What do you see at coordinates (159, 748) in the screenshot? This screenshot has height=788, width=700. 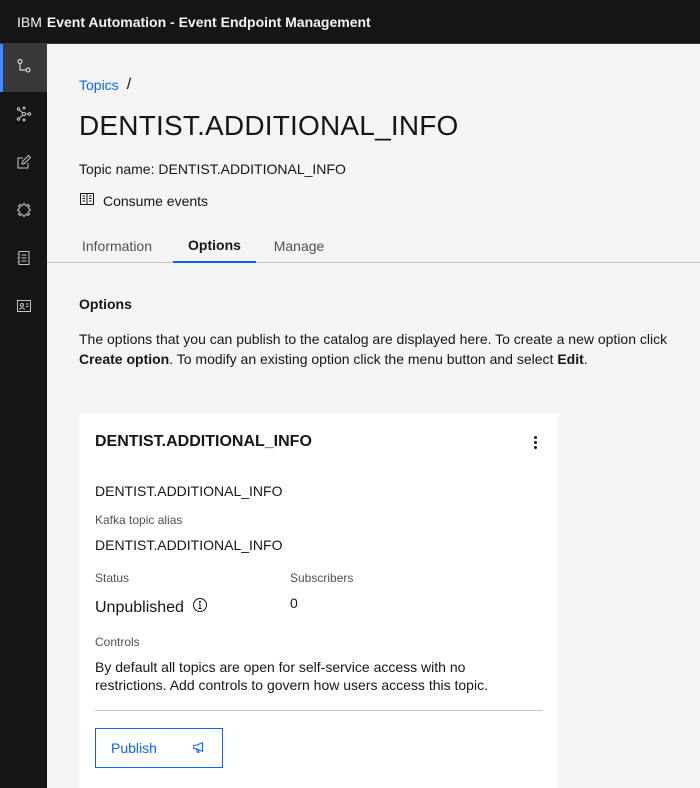 I see `publish-button: Publish` at bounding box center [159, 748].